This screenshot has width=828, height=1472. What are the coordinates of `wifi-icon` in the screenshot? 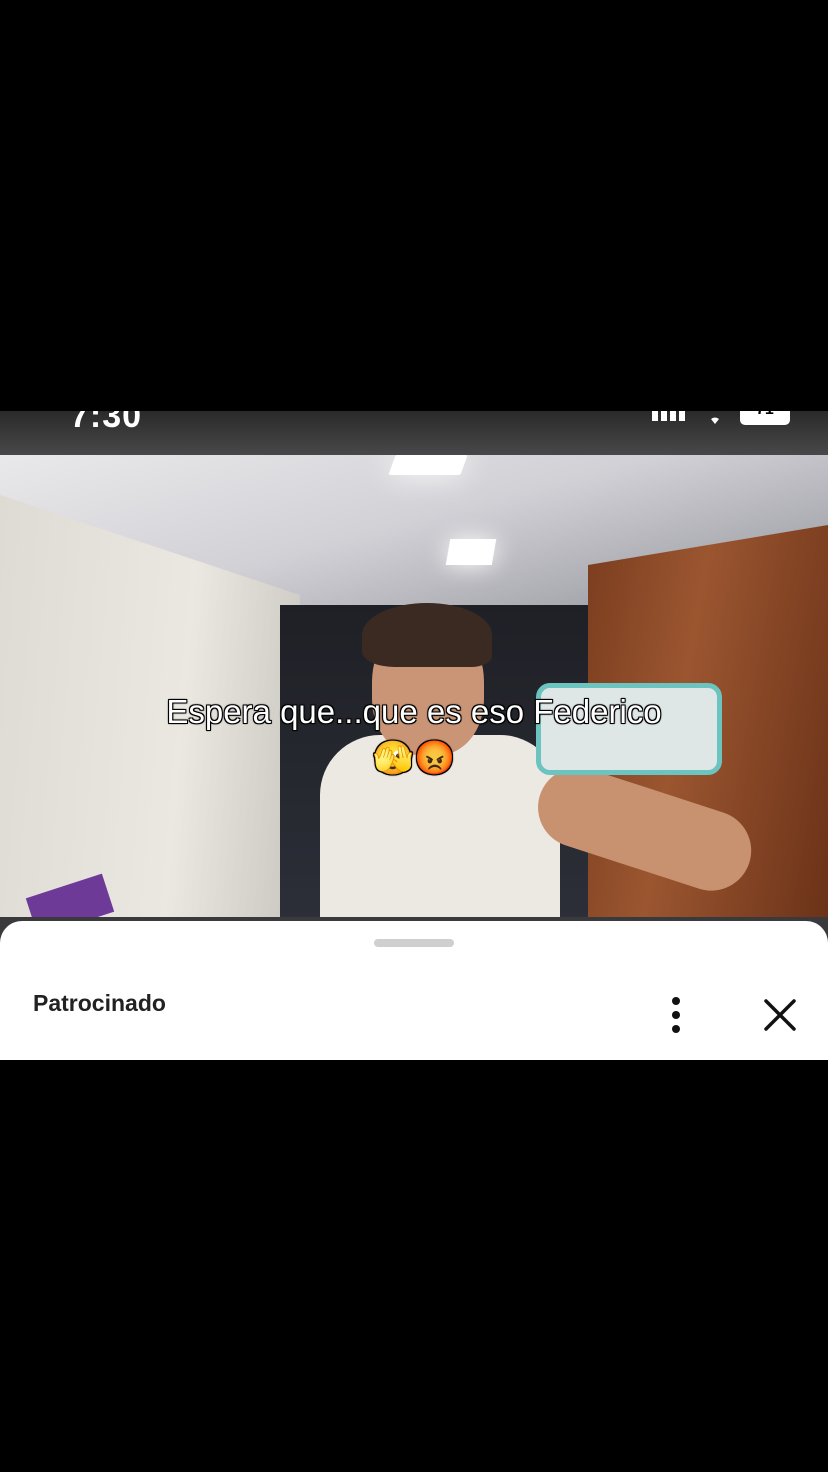 It's located at (715, 417).